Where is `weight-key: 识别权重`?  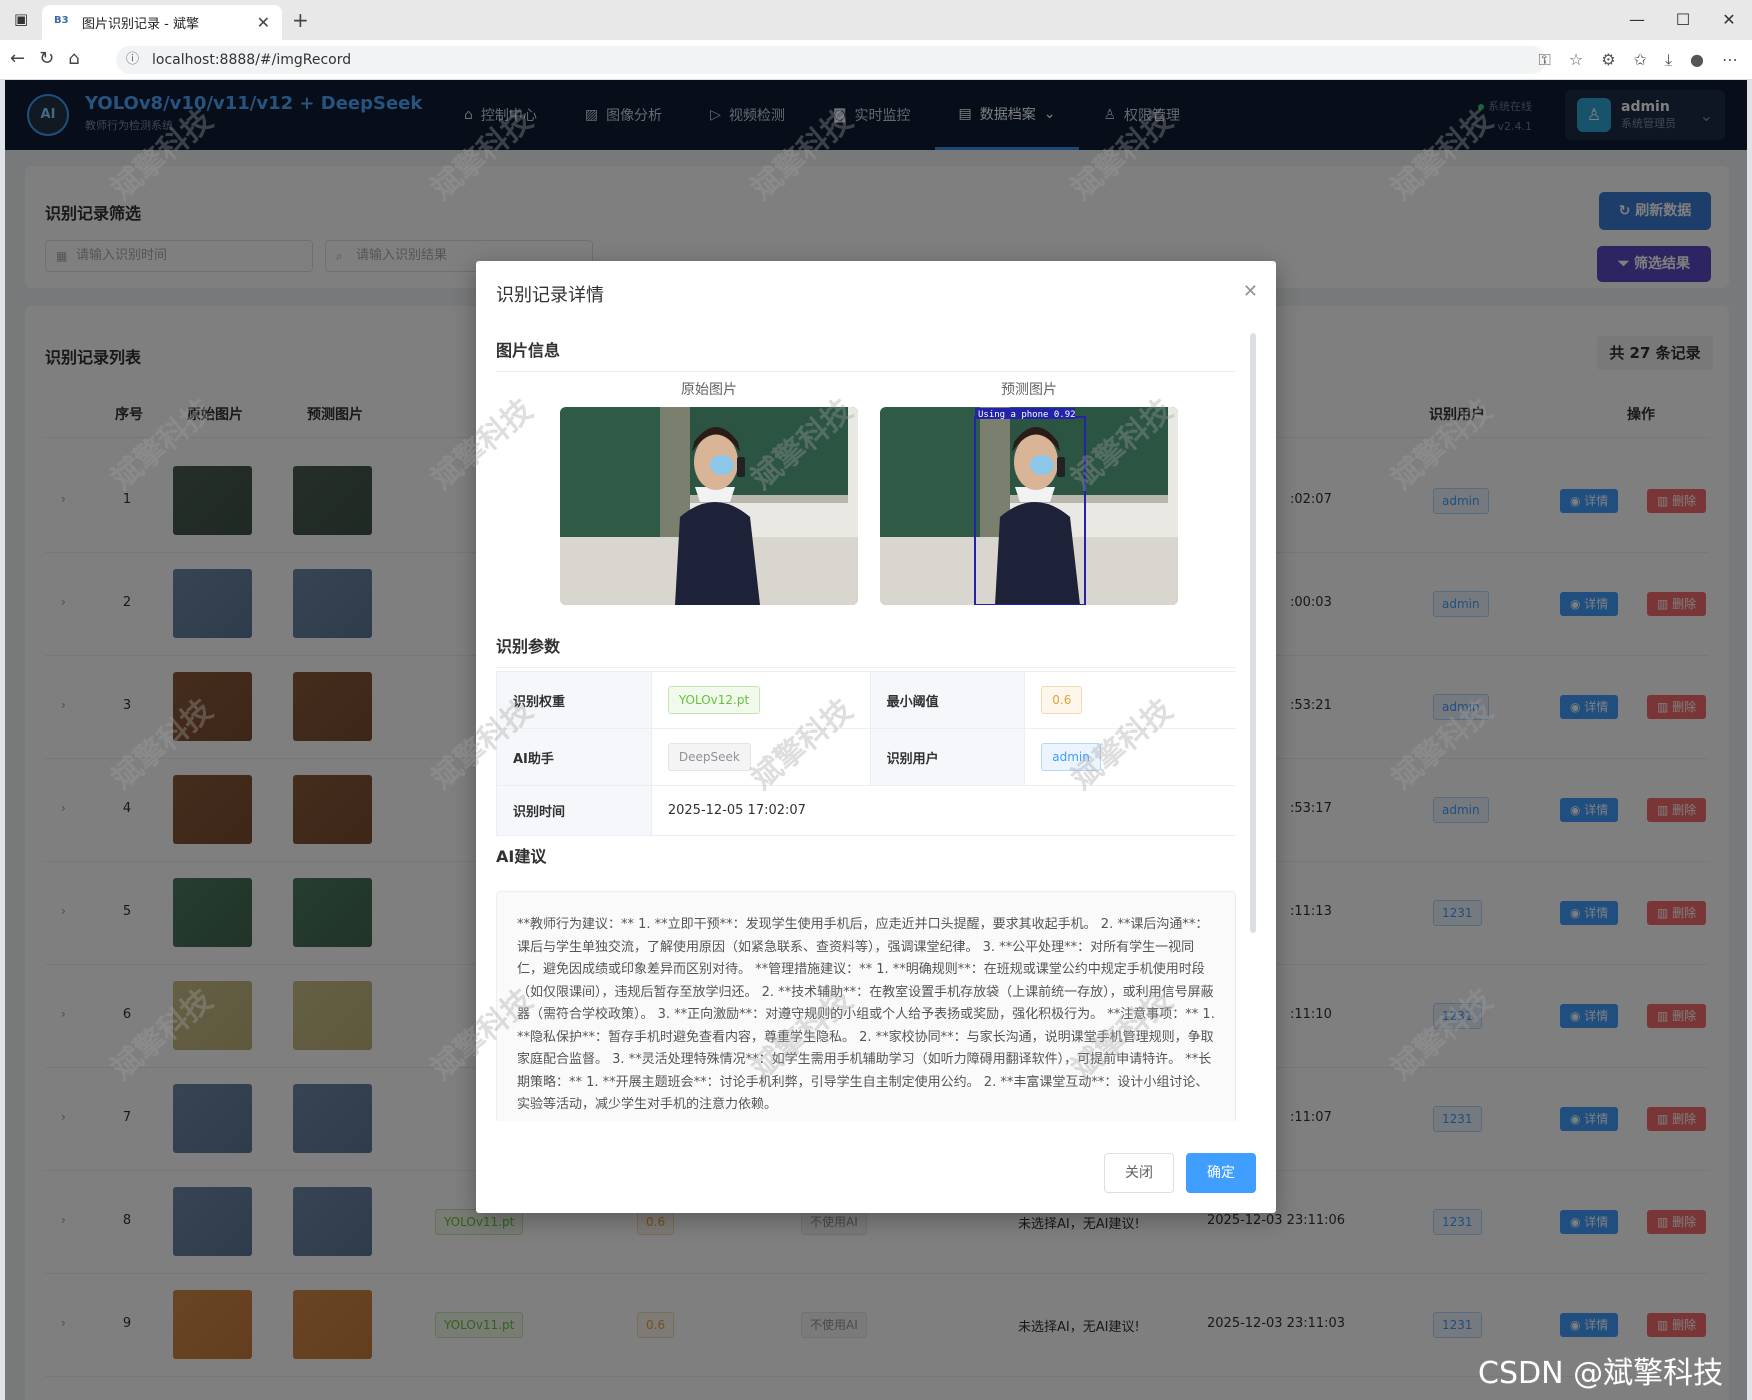 weight-key: 识别权重 is located at coordinates (574, 700).